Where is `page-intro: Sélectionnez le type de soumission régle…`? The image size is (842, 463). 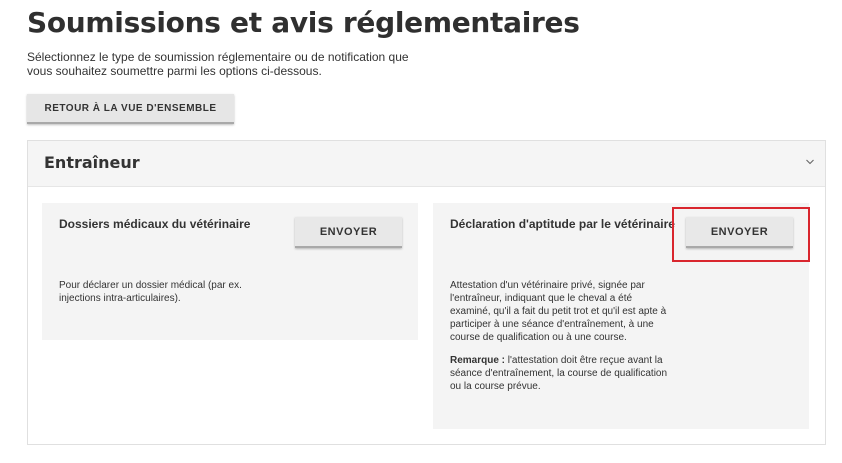 page-intro: Sélectionnez le type de soumission régle… is located at coordinates (218, 64).